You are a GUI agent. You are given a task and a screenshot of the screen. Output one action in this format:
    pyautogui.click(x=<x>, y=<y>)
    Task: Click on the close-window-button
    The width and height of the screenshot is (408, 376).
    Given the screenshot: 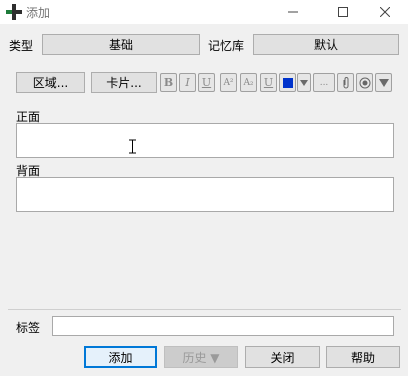 What is the action you would take?
    pyautogui.click(x=385, y=12)
    